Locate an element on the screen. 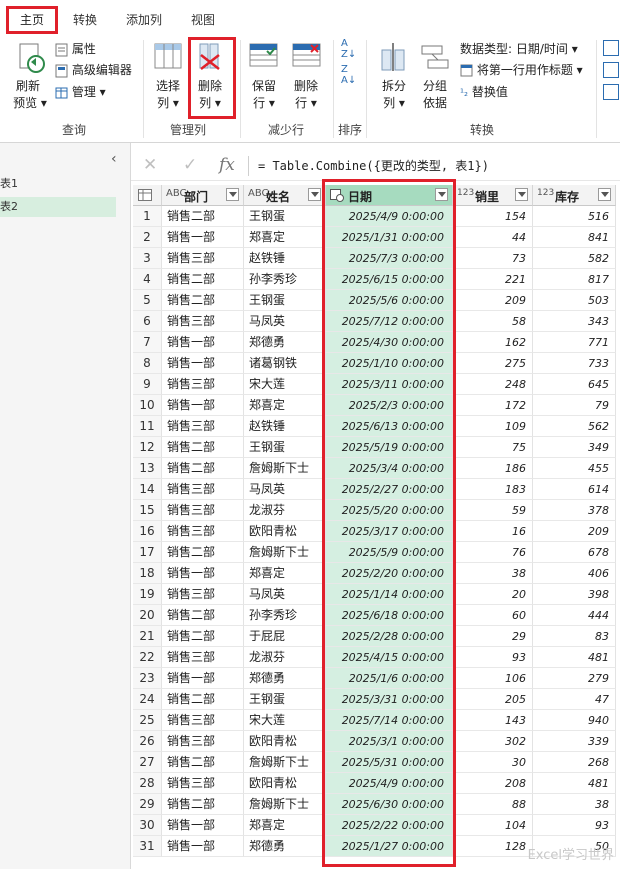  cell-stock: 444 is located at coordinates (574, 615).